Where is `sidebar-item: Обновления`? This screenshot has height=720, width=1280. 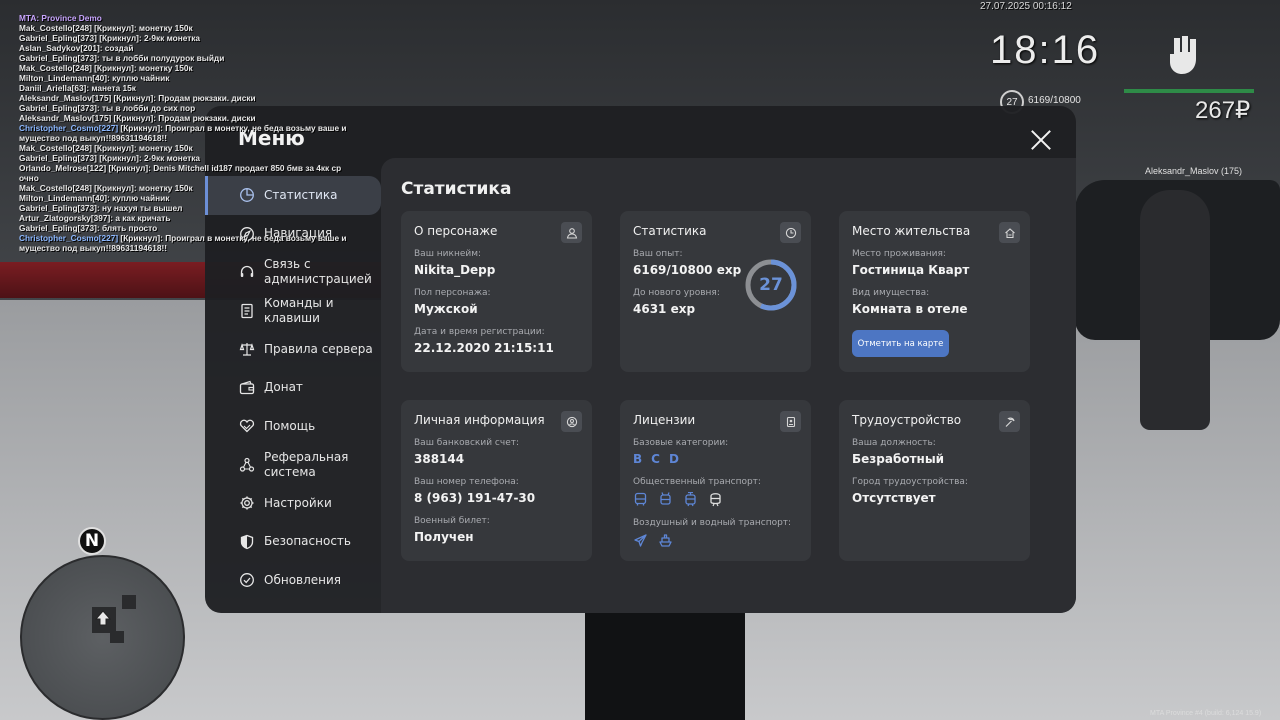 sidebar-item: Обновления is located at coordinates (293, 580).